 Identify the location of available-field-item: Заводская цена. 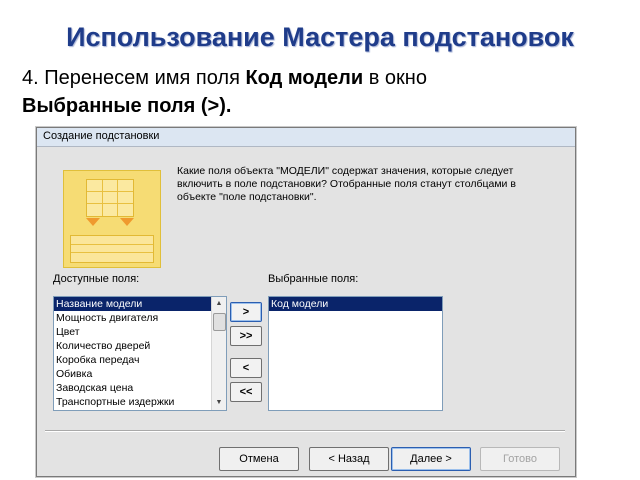
(132, 388).